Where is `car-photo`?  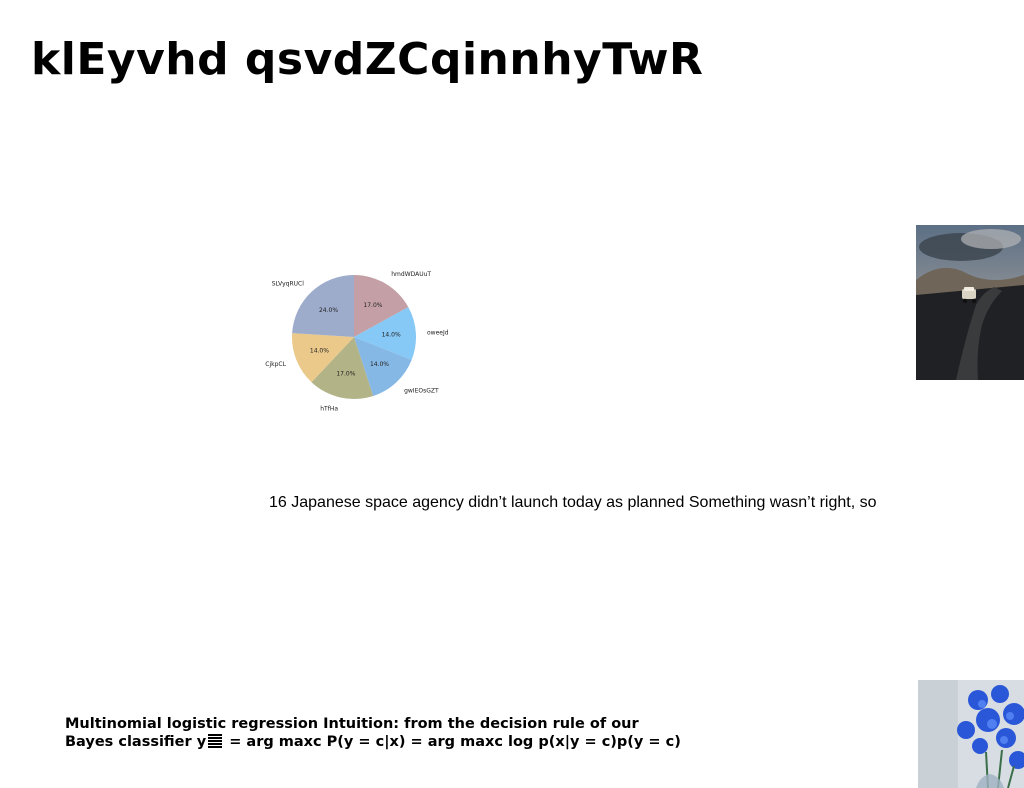 car-photo is located at coordinates (970, 302).